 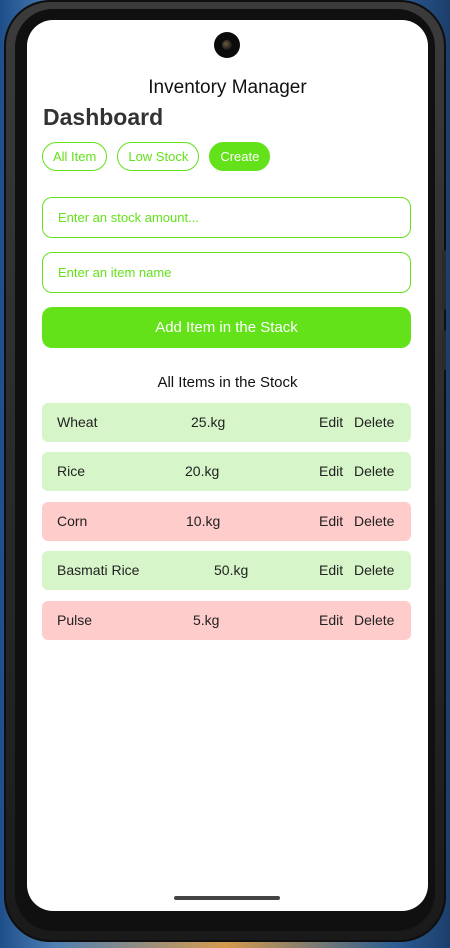 I want to click on item-name: Wheat, so click(x=77, y=422).